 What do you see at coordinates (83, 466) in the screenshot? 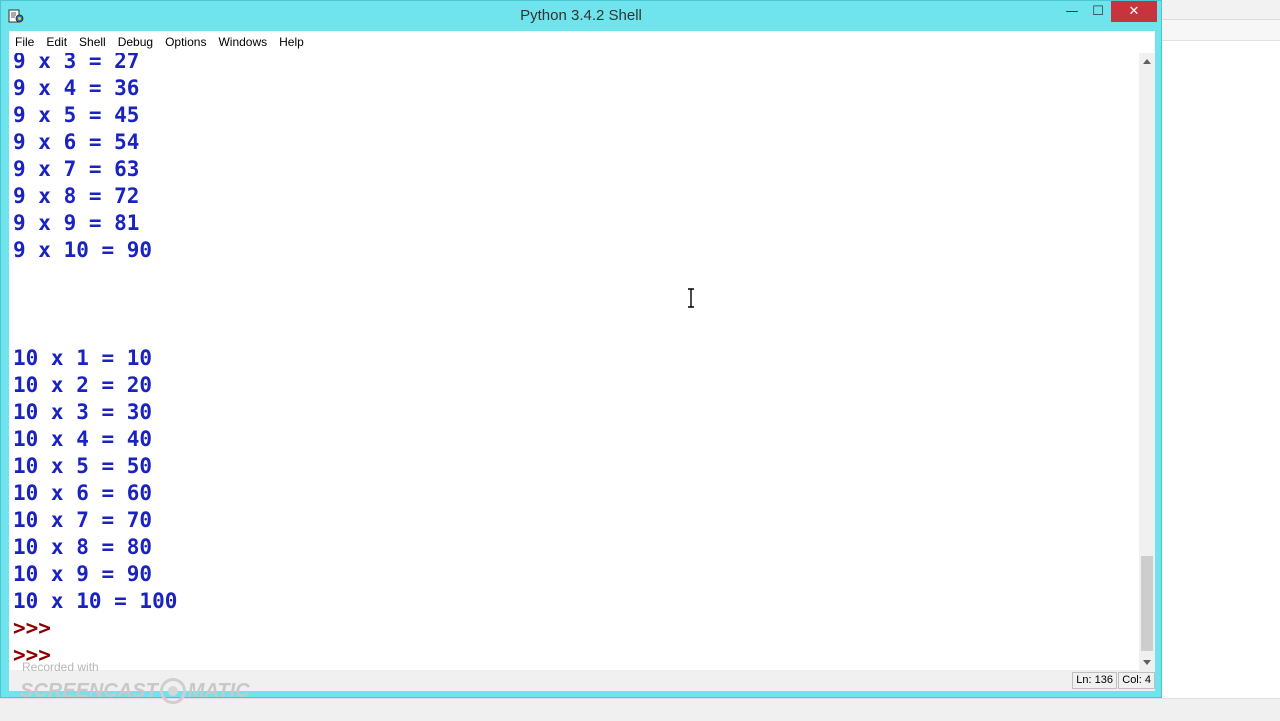
I see `shell-output-line: 10 x 5 = 50` at bounding box center [83, 466].